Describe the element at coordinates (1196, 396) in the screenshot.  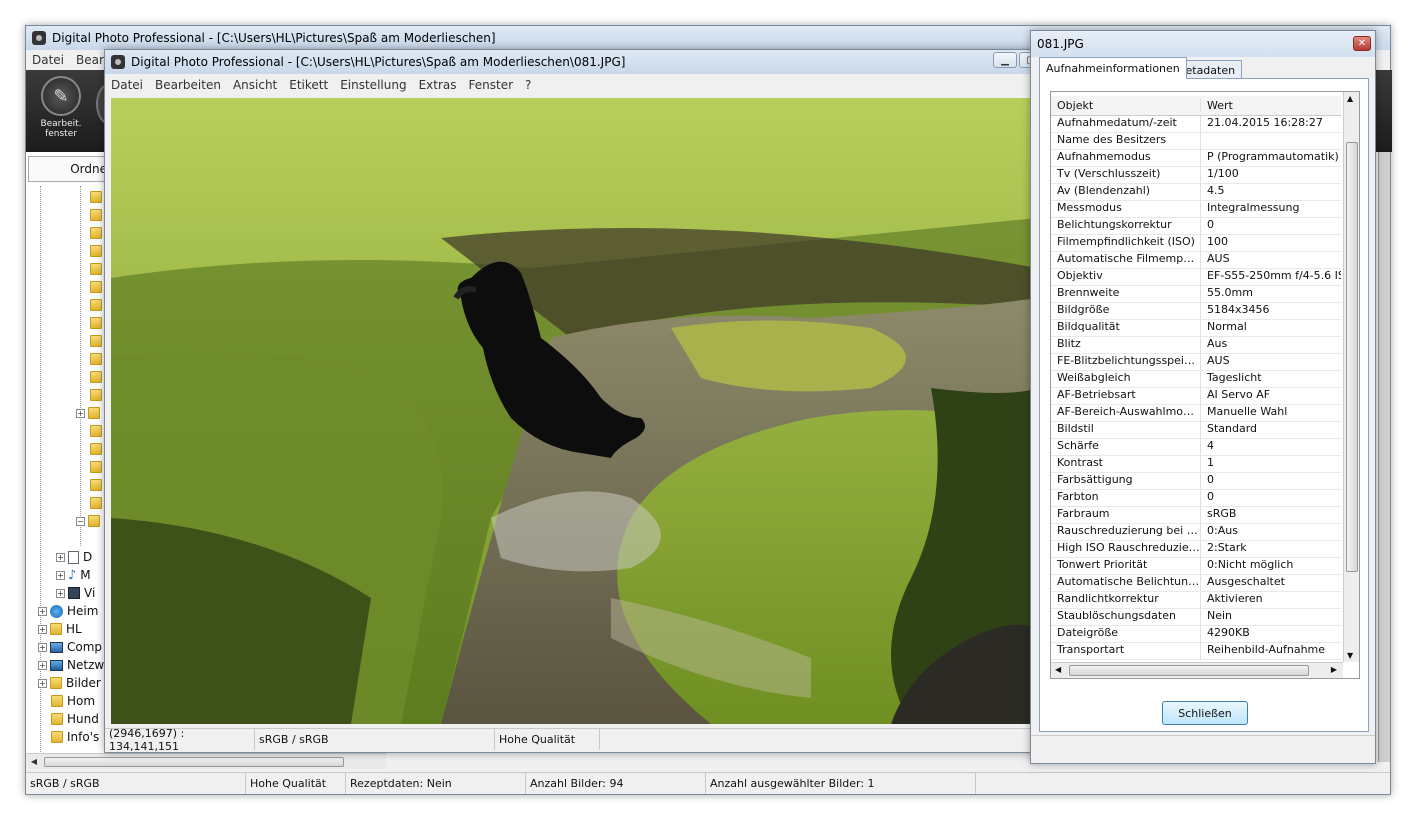
I see `table-row: AF-Betriebsart AI Servo AF` at that location.